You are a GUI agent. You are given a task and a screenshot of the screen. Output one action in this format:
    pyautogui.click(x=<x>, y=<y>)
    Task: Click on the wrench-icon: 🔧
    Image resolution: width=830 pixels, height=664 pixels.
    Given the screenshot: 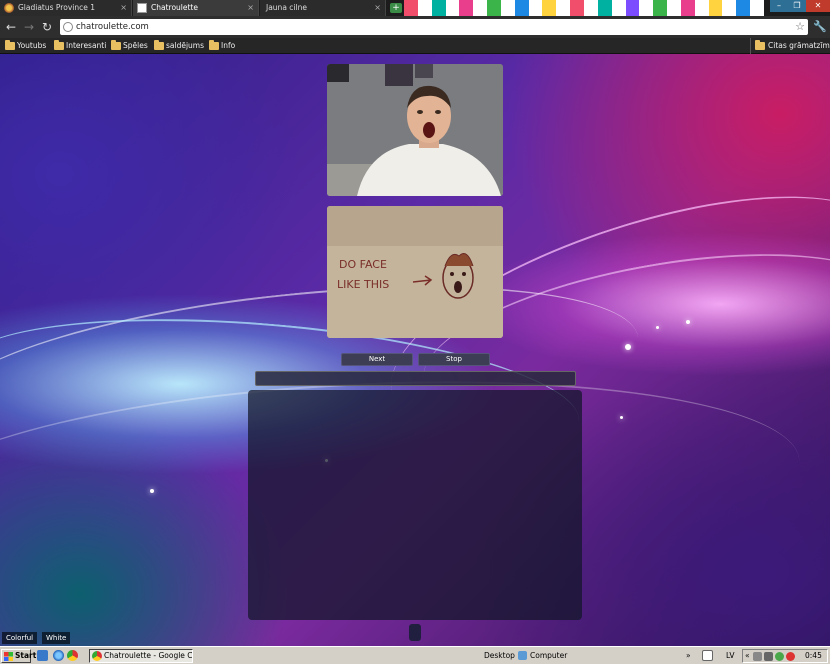 What is the action you would take?
    pyautogui.click(x=820, y=27)
    